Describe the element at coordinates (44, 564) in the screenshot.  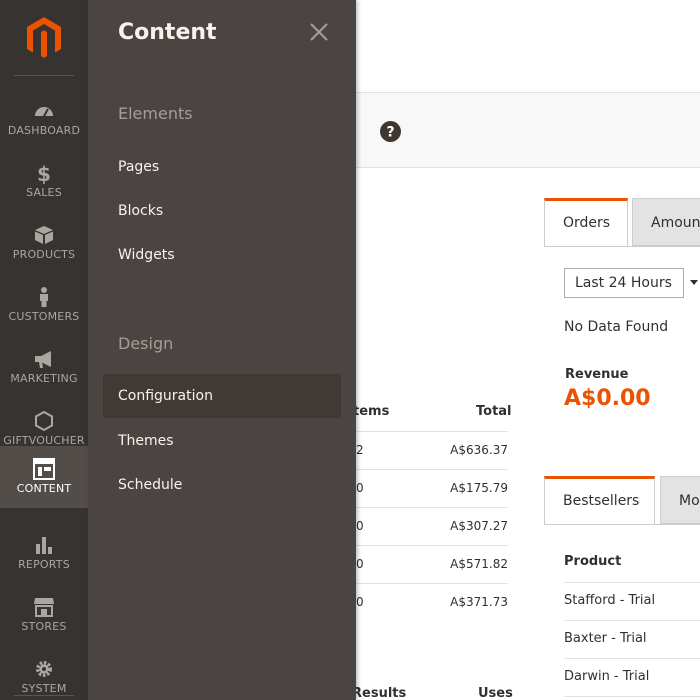
I see `nav-label: REPORTS` at that location.